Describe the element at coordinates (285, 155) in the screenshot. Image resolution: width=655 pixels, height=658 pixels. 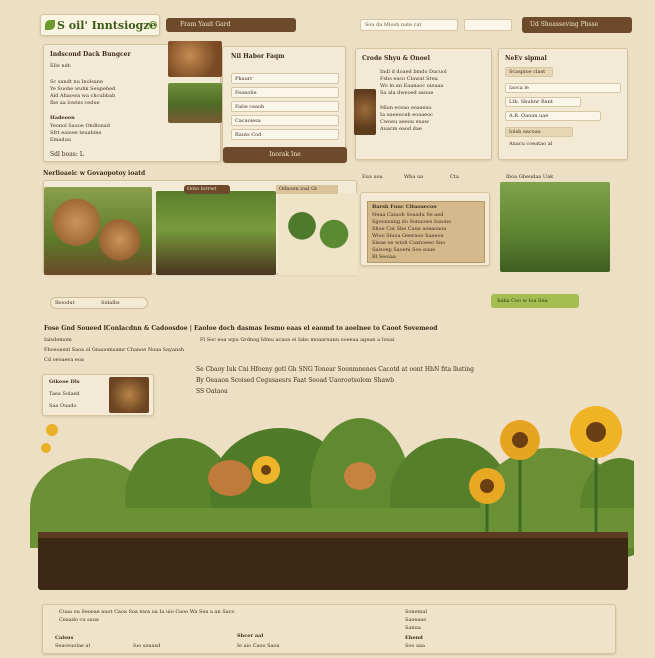
I see `form-submit-button: Inorak Ine` at that location.